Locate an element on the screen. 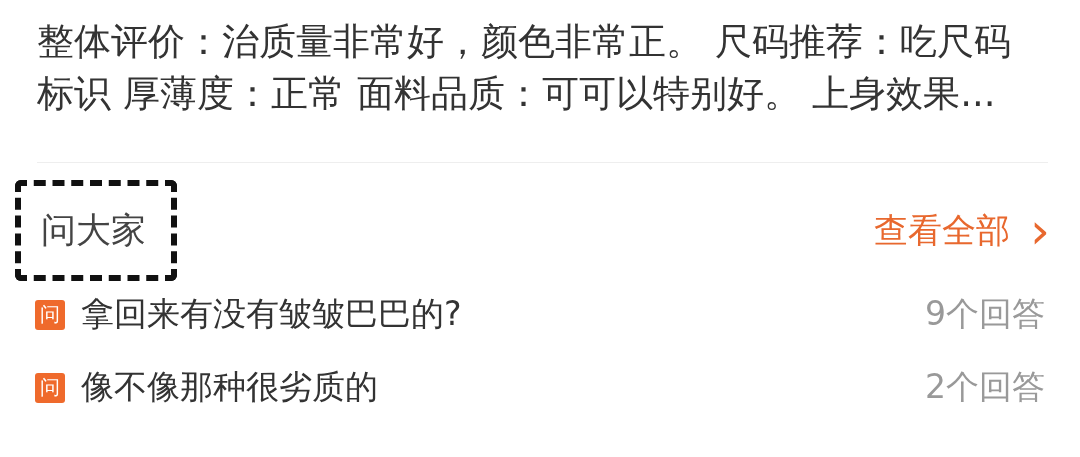 Image resolution: width=1080 pixels, height=457 pixels. section-title: 问大家 is located at coordinates (96, 230).